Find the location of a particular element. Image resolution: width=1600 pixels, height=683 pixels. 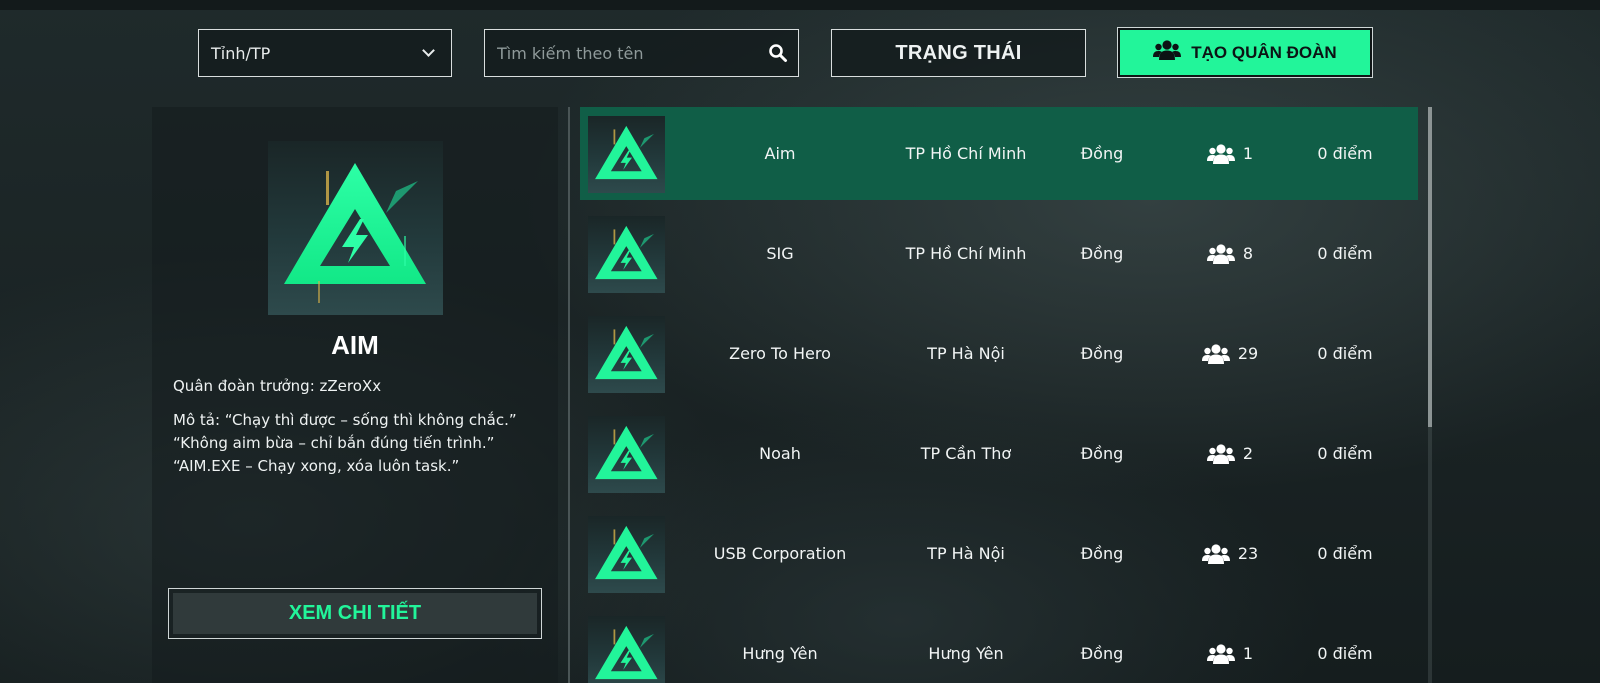

clan-row-city: TP Cần Thơ is located at coordinates (966, 453).